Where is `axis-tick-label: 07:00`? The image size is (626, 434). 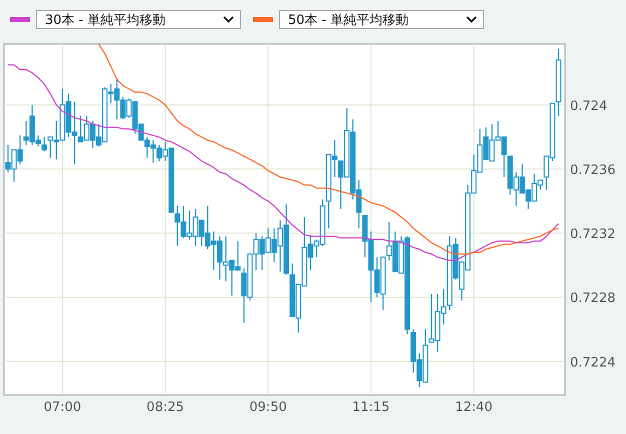 axis-tick-label: 07:00 is located at coordinates (63, 407).